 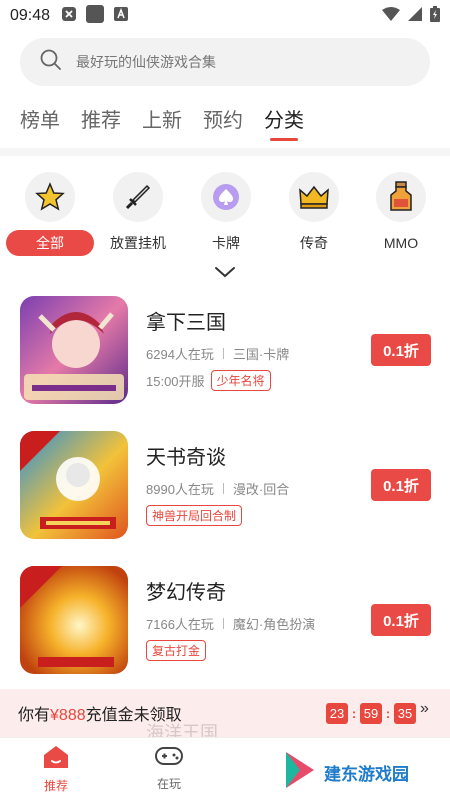 I want to click on status-bar: 09:48, so click(x=225, y=16).